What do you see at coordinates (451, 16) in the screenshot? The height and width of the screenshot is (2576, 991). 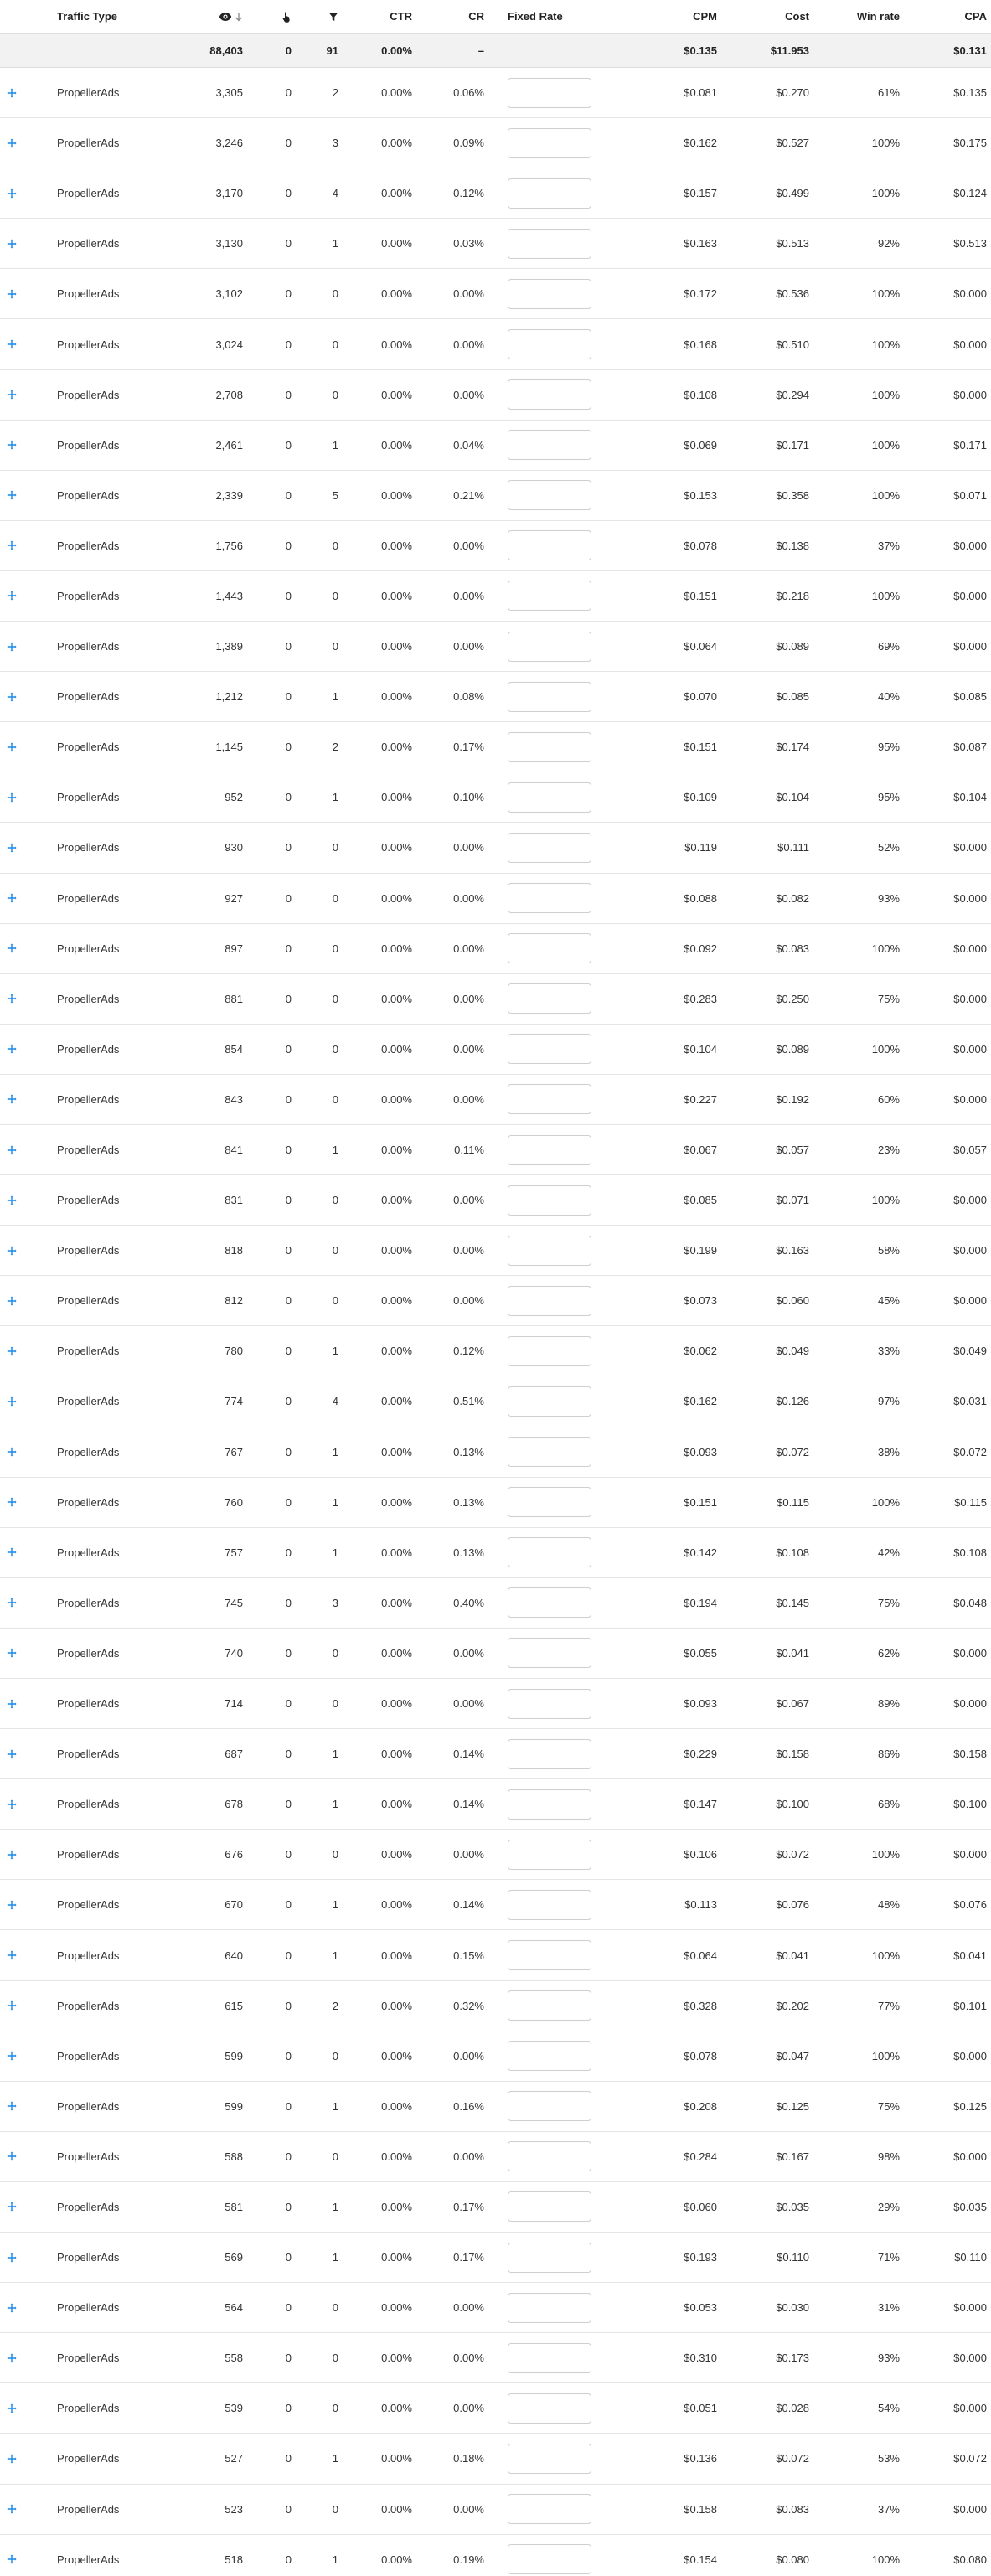 I see `column-header-cr: CR` at bounding box center [451, 16].